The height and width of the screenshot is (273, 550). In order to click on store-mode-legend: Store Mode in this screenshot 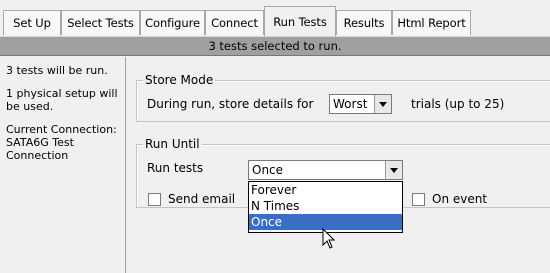, I will do `click(179, 80)`.